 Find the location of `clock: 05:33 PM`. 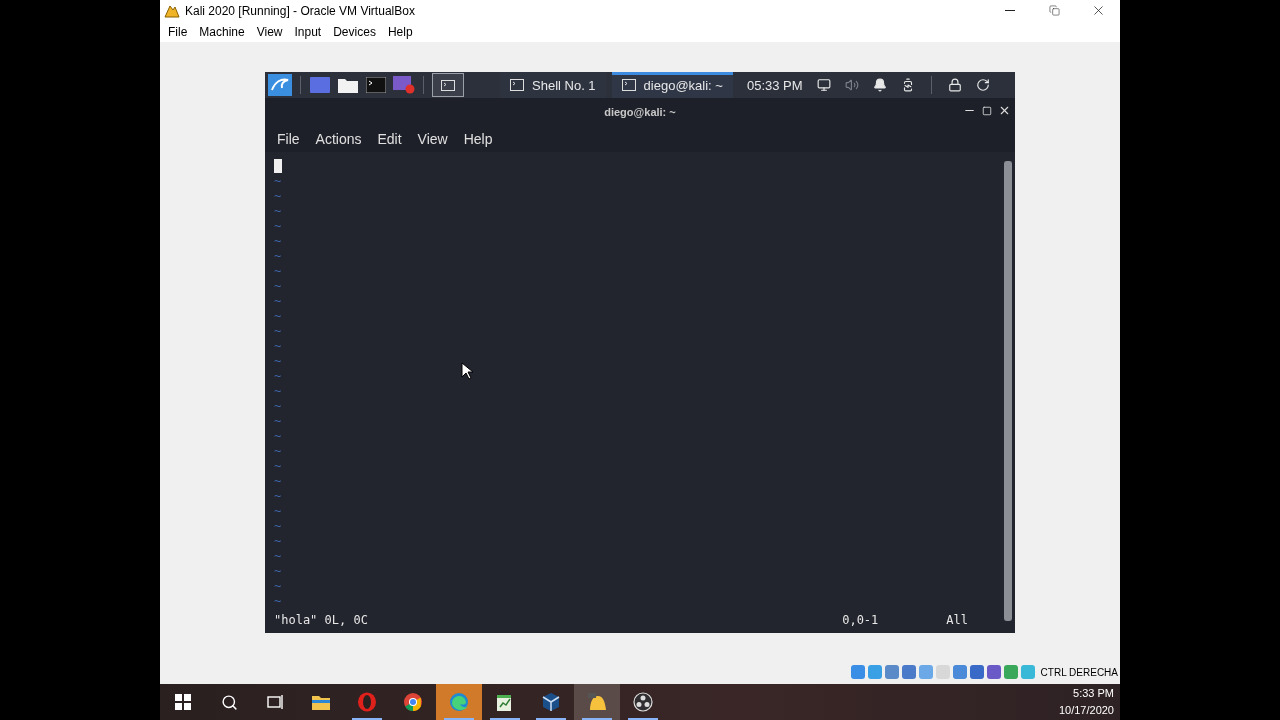

clock: 05:33 PM is located at coordinates (774, 85).